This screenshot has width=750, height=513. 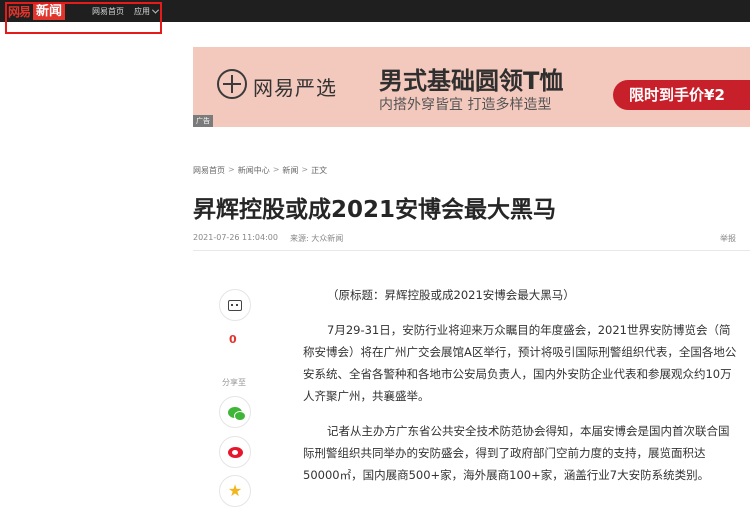 I want to click on share-wechat-button, so click(x=235, y=412).